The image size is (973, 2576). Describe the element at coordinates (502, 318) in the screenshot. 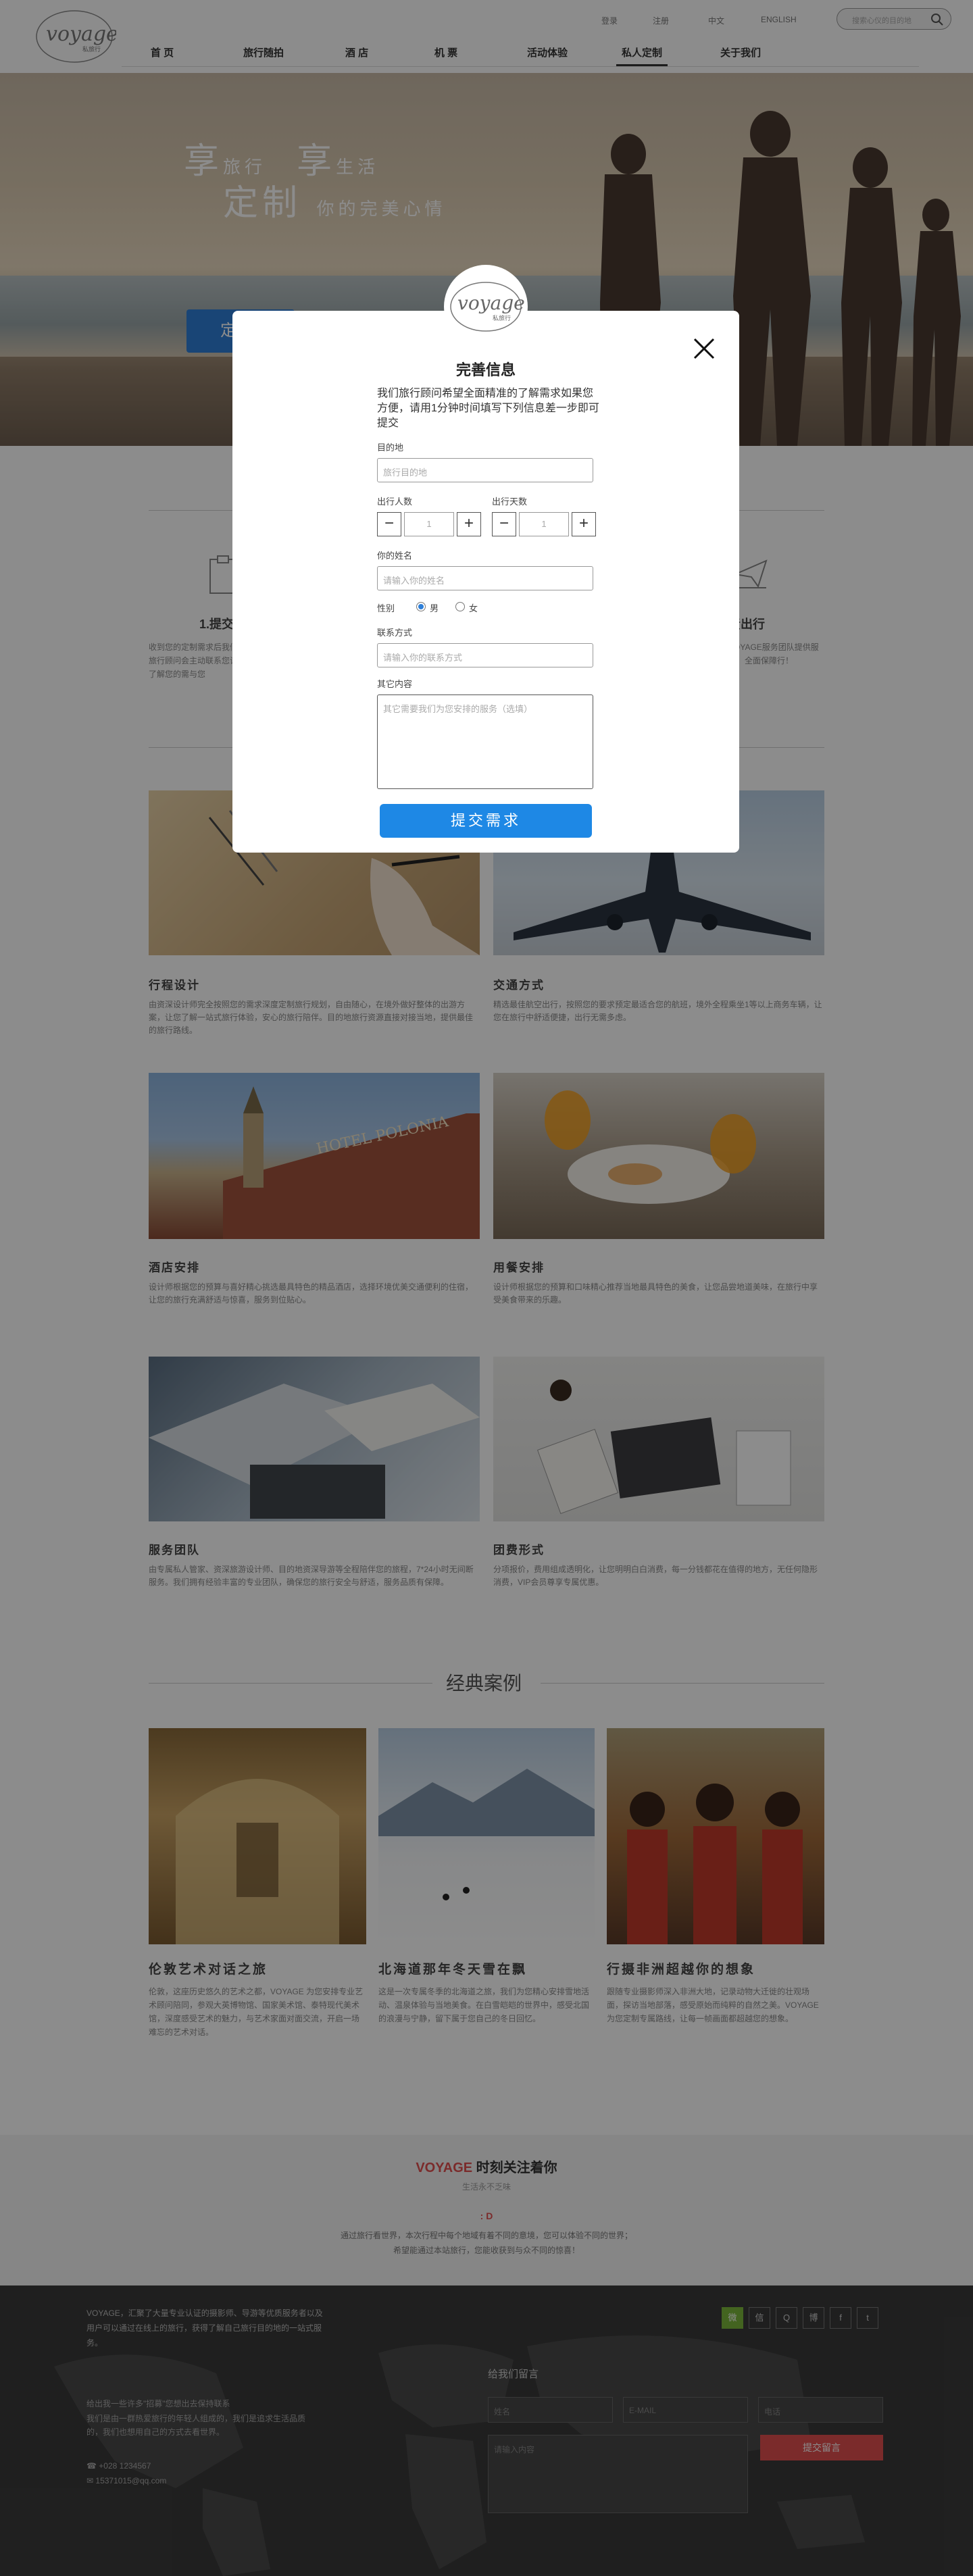

I see `modal-logo-sub: 私旅行` at that location.